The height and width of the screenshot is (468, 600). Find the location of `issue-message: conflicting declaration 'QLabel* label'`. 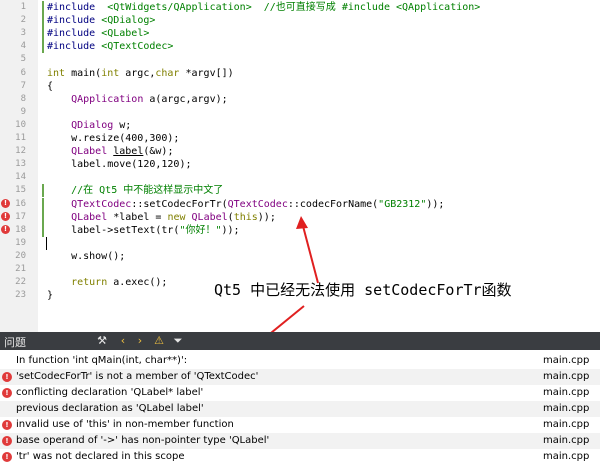

issue-message: conflicting declaration 'QLabel* label' is located at coordinates (110, 392).